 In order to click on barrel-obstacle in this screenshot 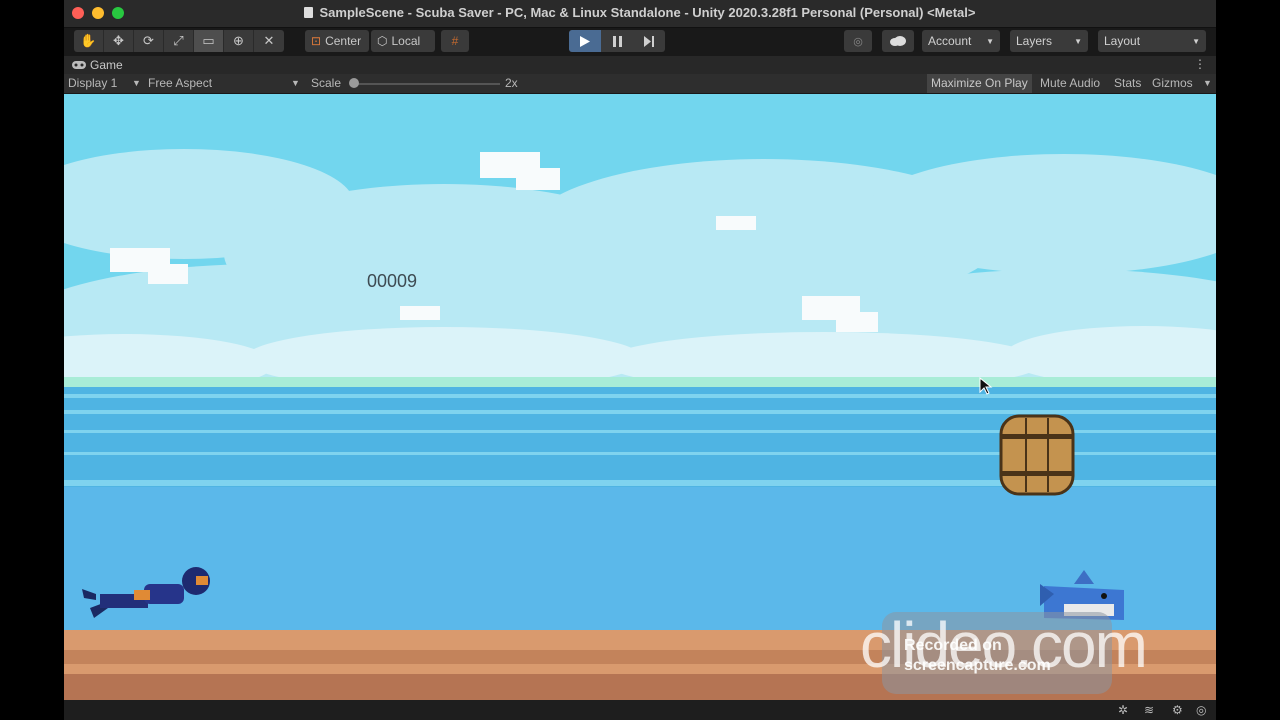, I will do `click(1037, 455)`.